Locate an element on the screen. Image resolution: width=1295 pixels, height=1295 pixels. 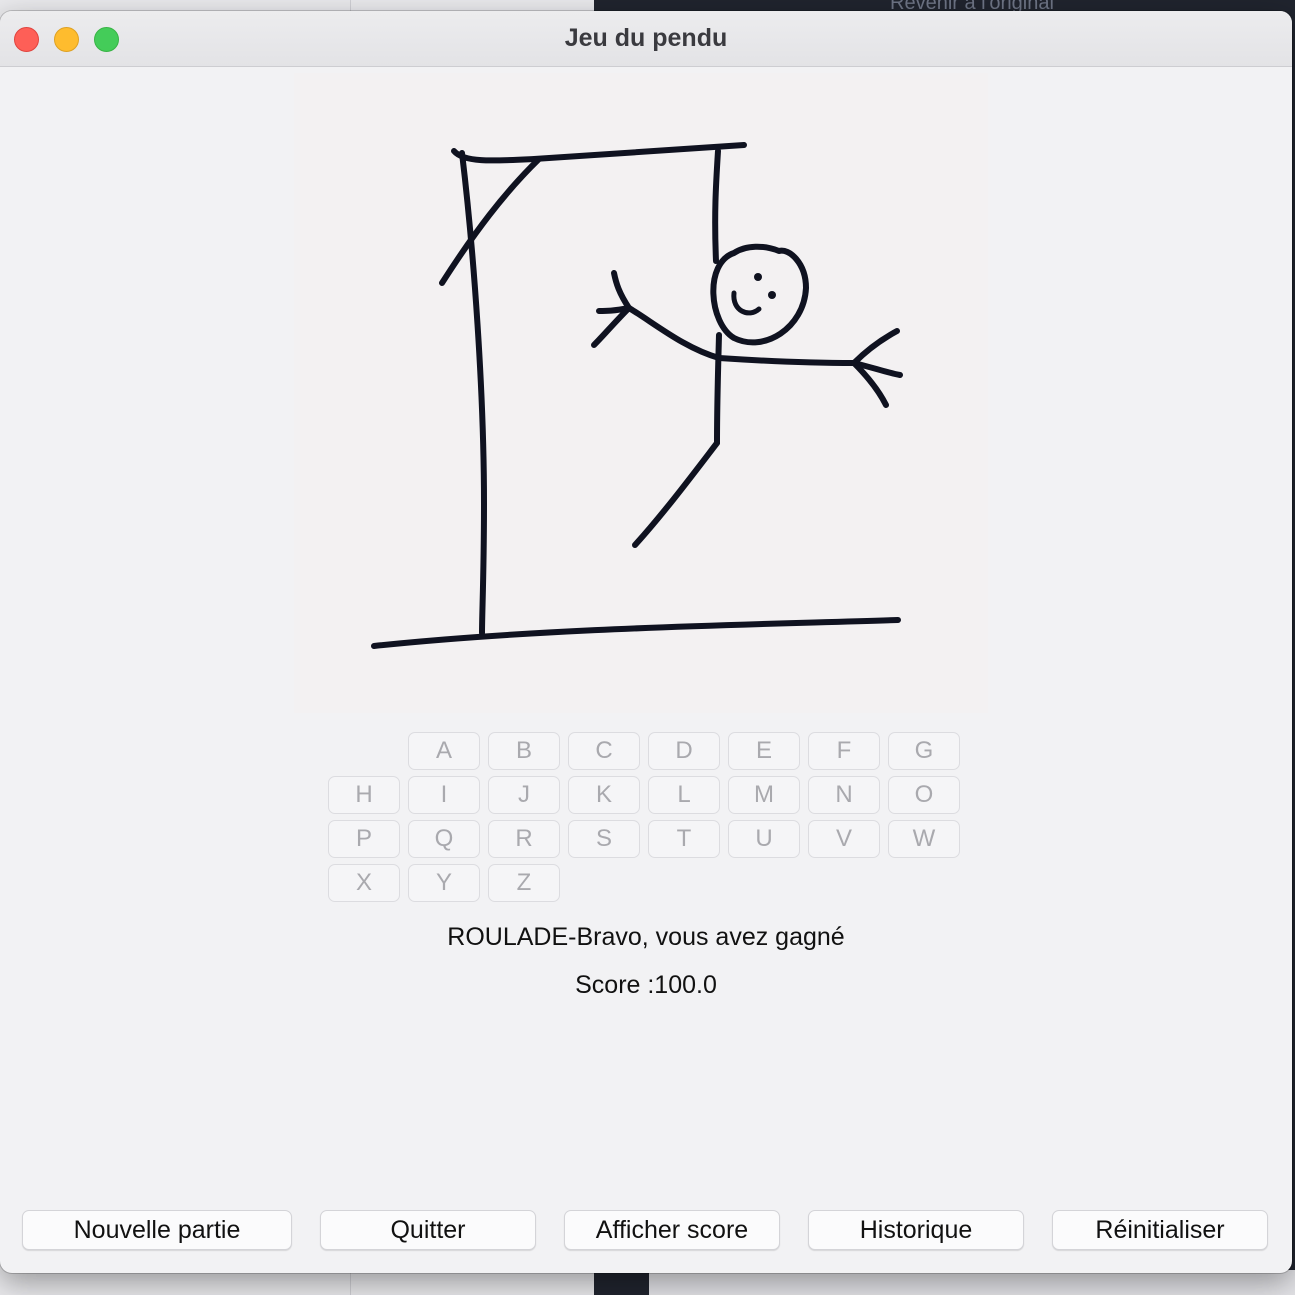
letter-key-e: E is located at coordinates (764, 751).